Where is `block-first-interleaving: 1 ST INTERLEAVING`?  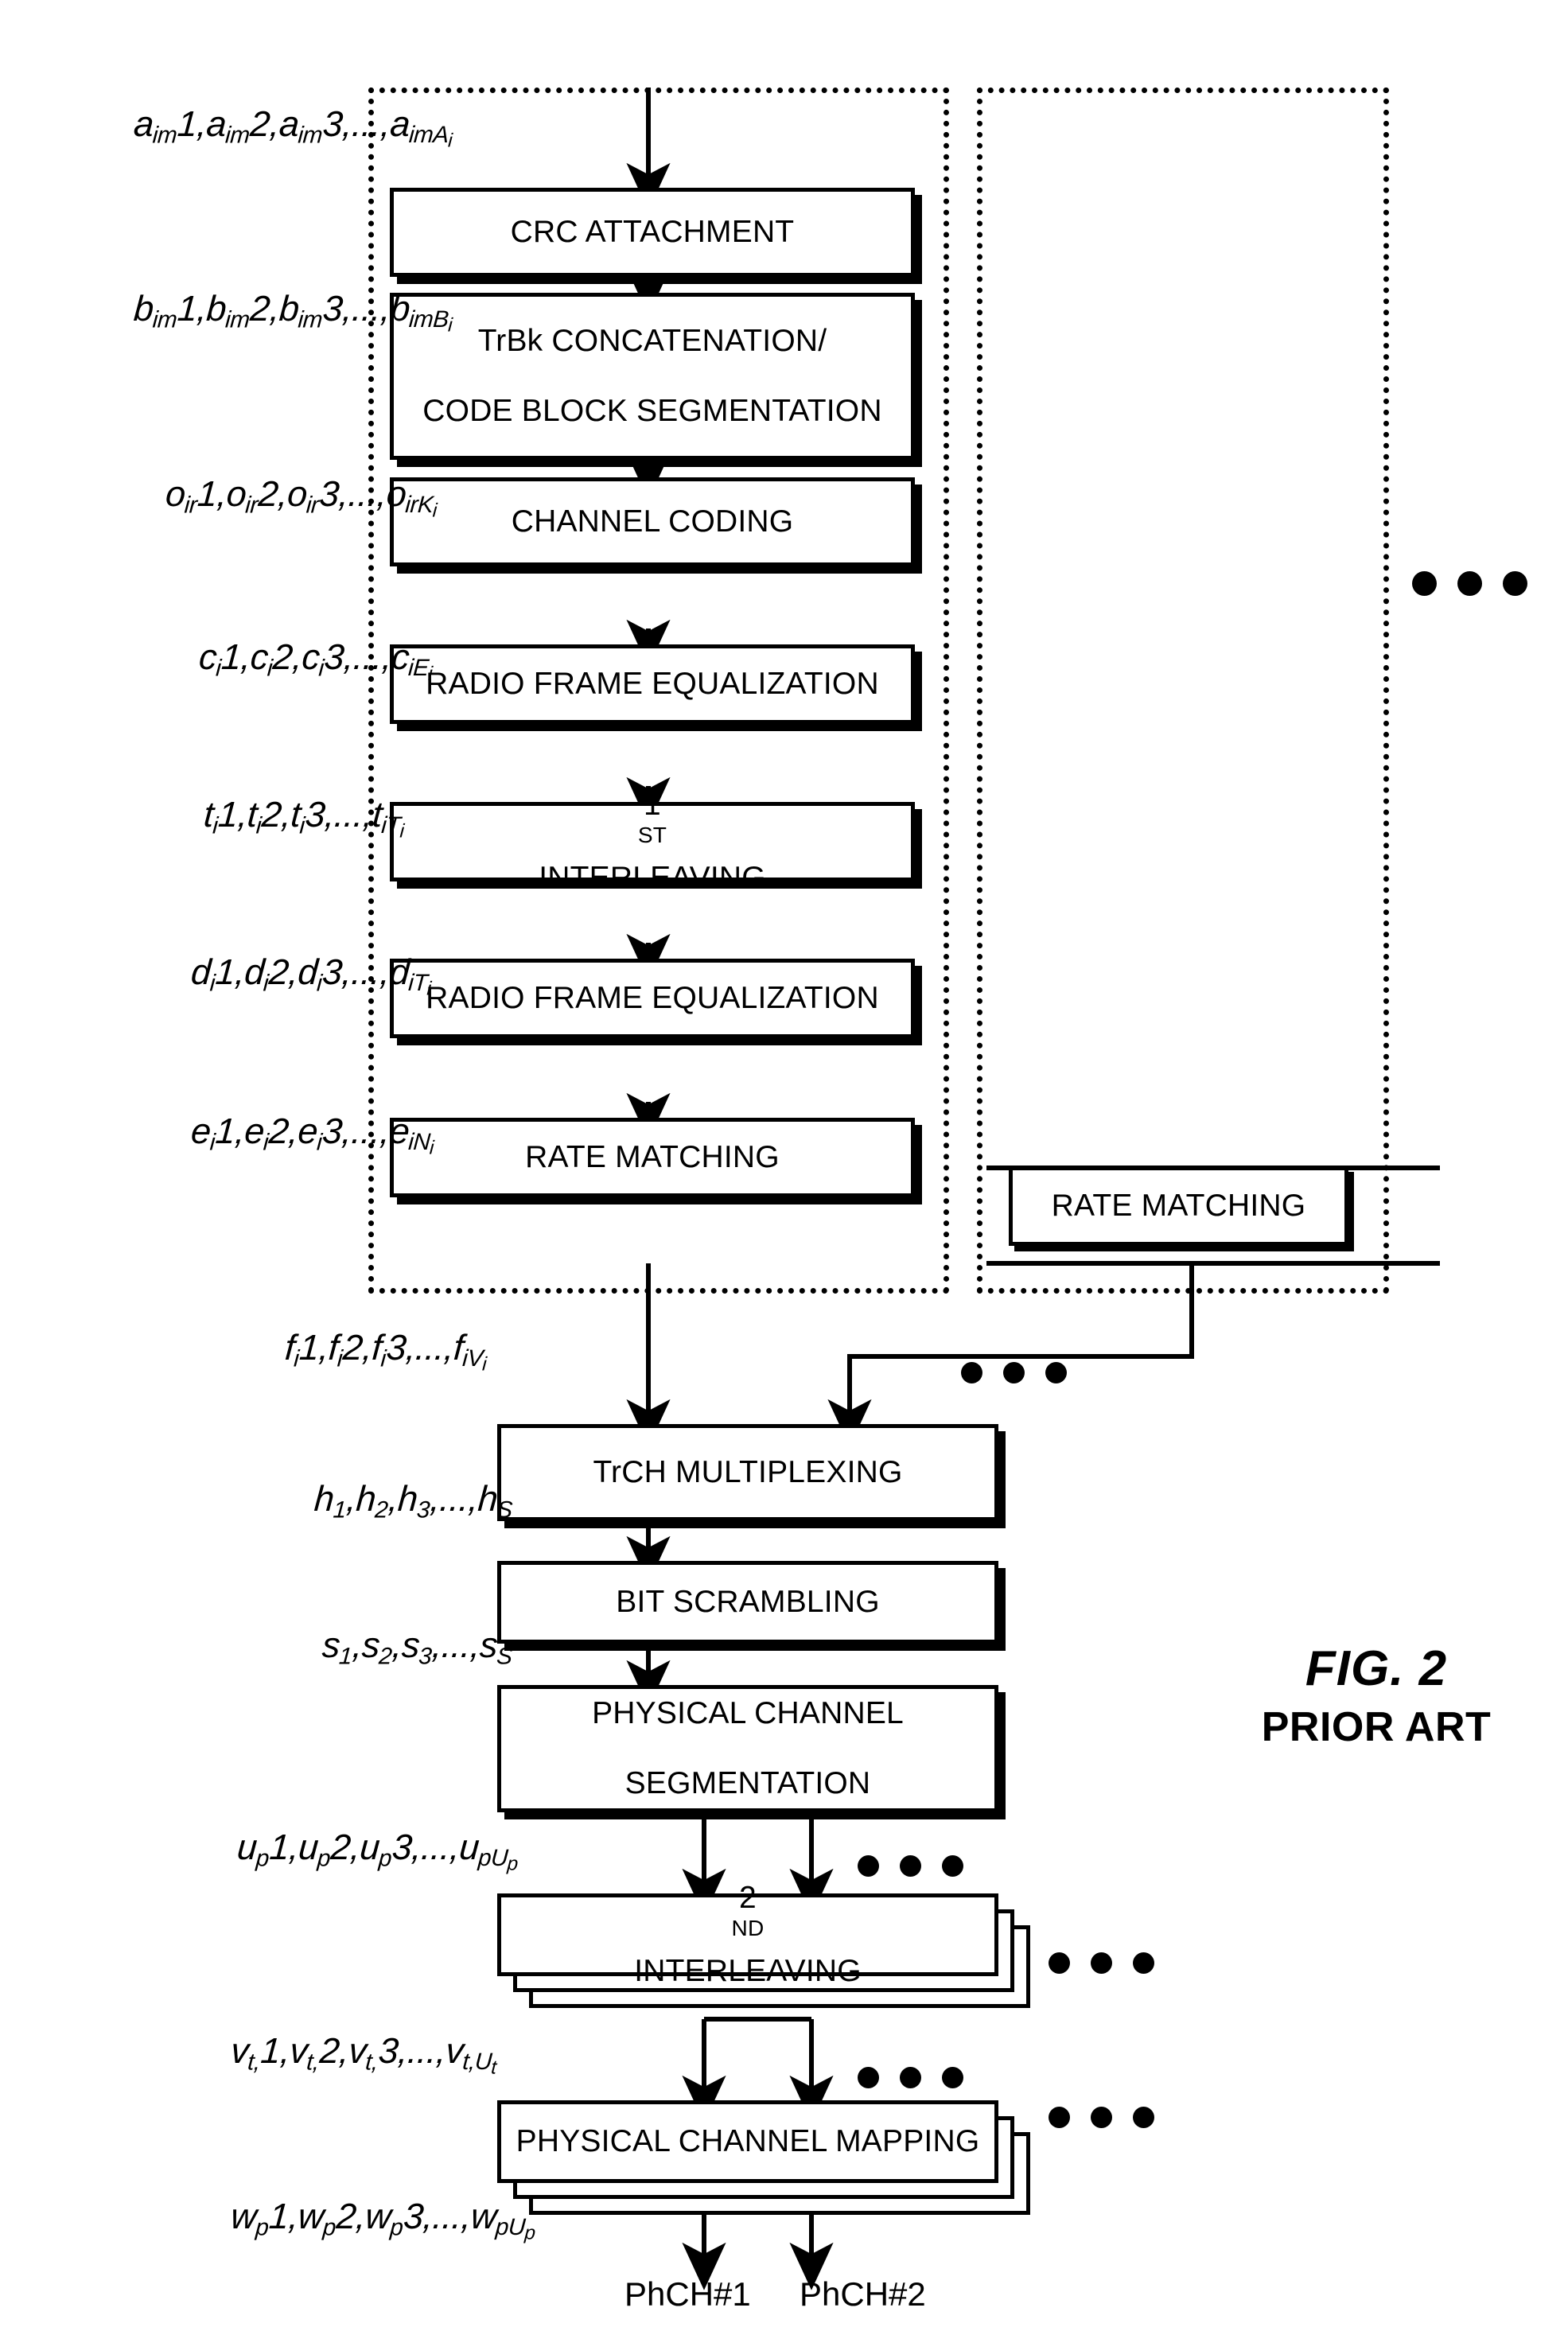 block-first-interleaving: 1 ST INTERLEAVING is located at coordinates (652, 842).